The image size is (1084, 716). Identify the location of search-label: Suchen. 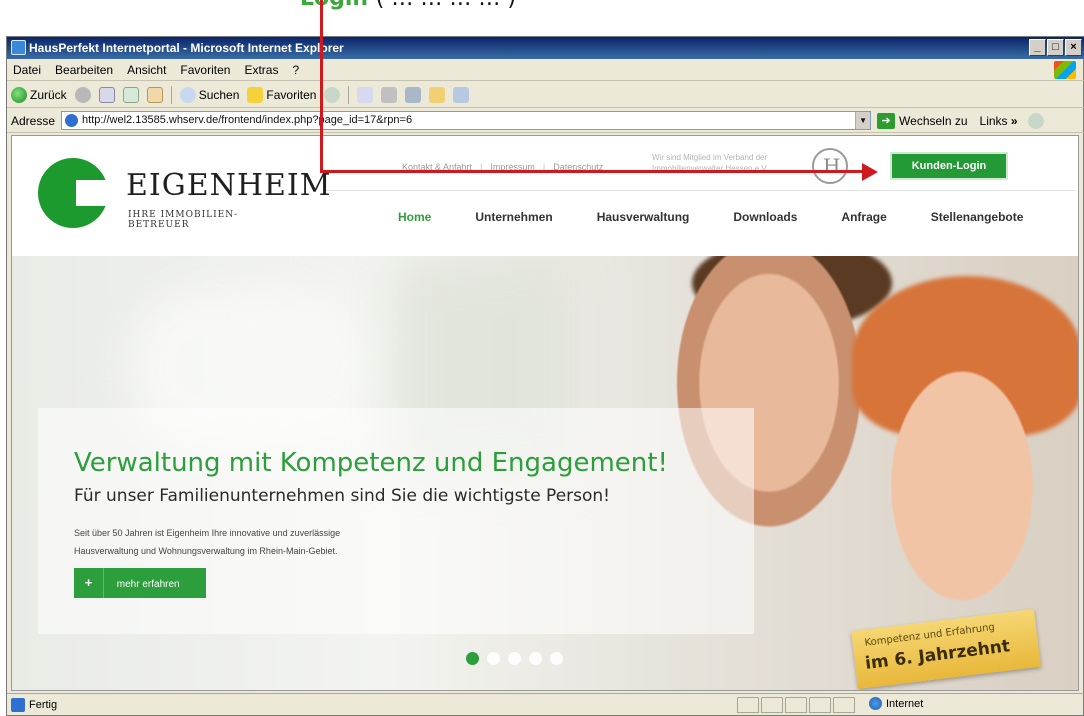
(219, 94).